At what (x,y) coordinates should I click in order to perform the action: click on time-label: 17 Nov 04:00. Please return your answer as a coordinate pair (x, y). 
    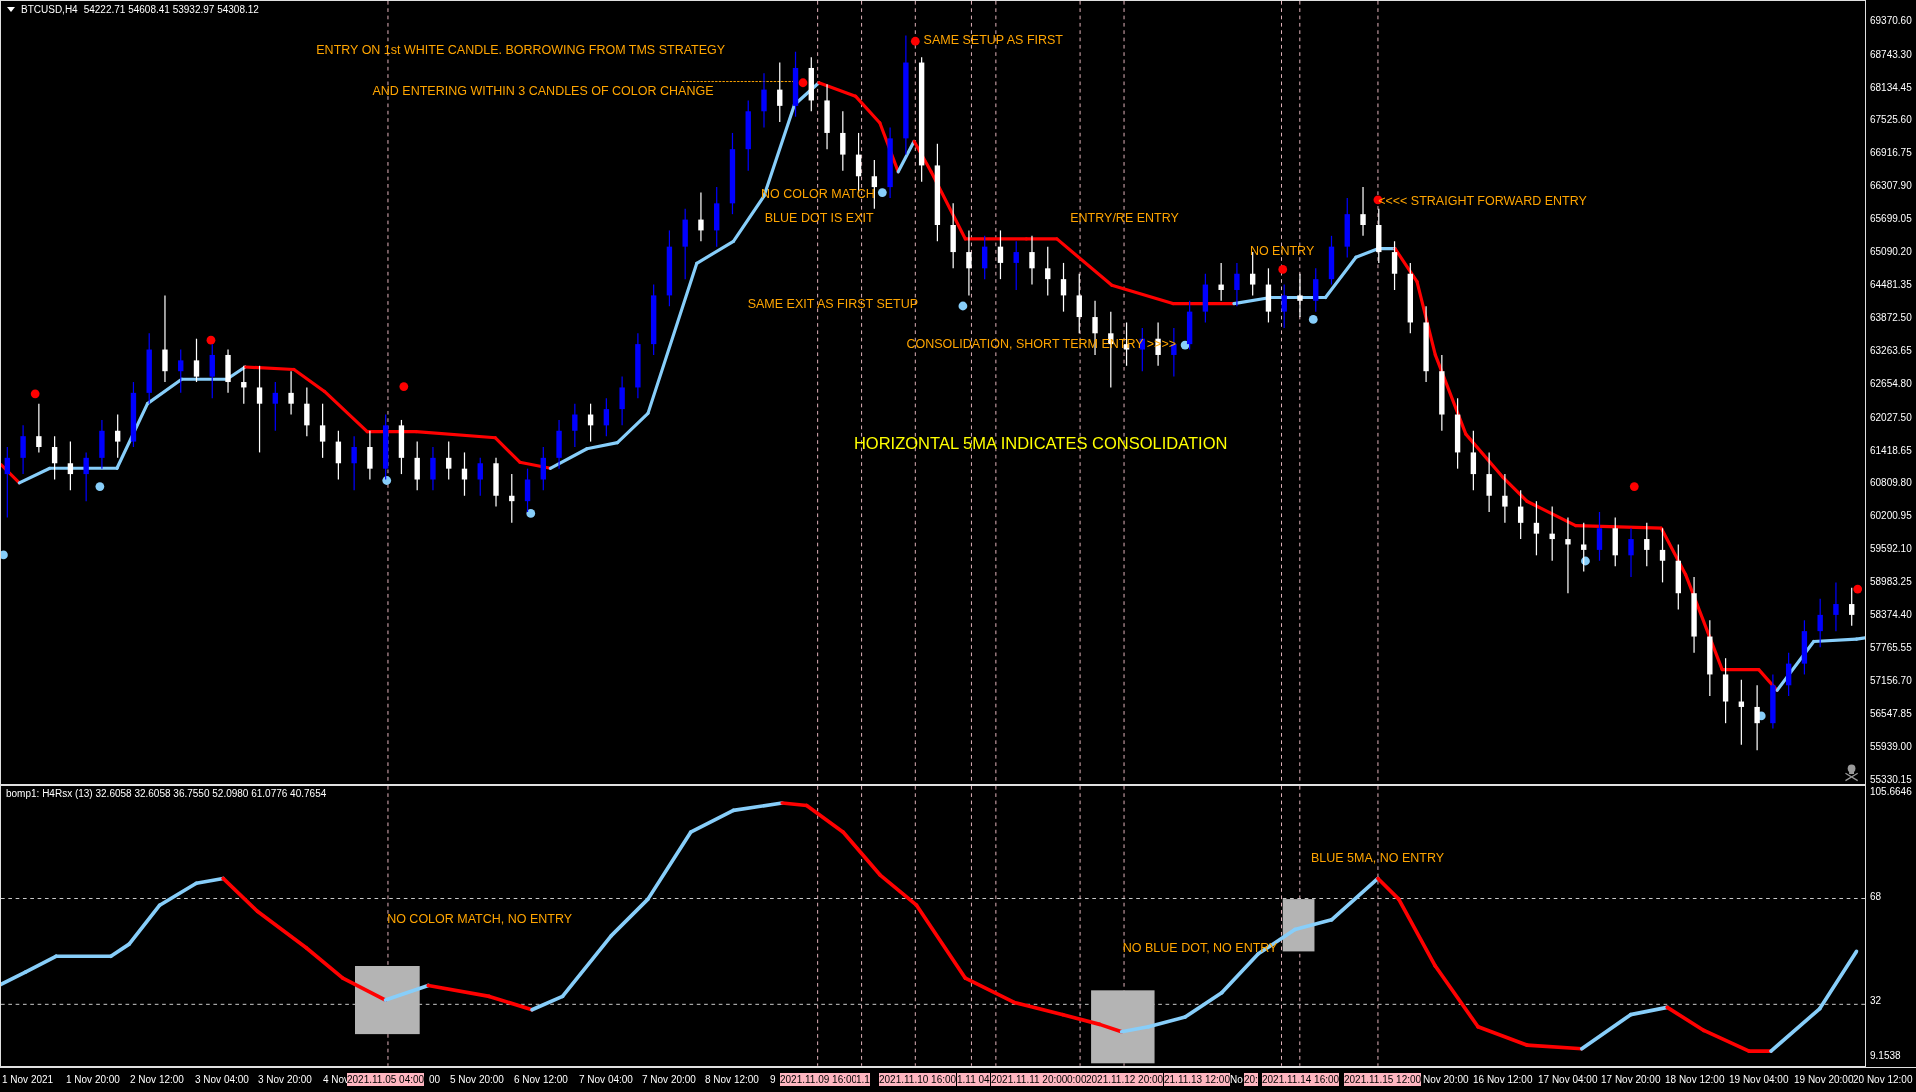
    Looking at the image, I should click on (1568, 1079).